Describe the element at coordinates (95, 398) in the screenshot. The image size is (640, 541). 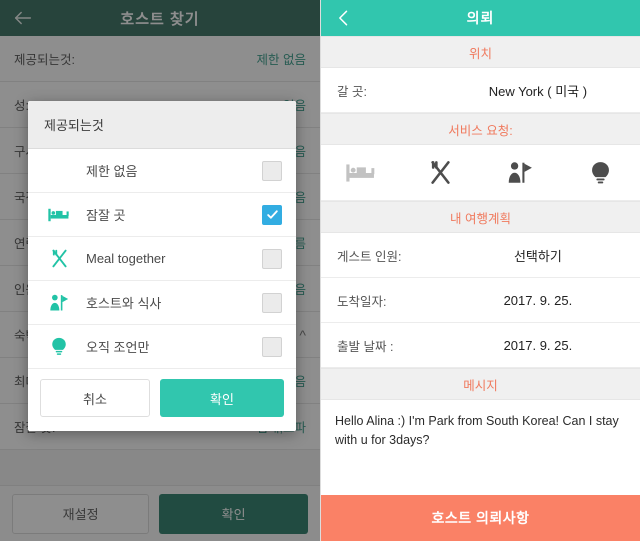
I see `dialog-cancel-button: 취소` at that location.